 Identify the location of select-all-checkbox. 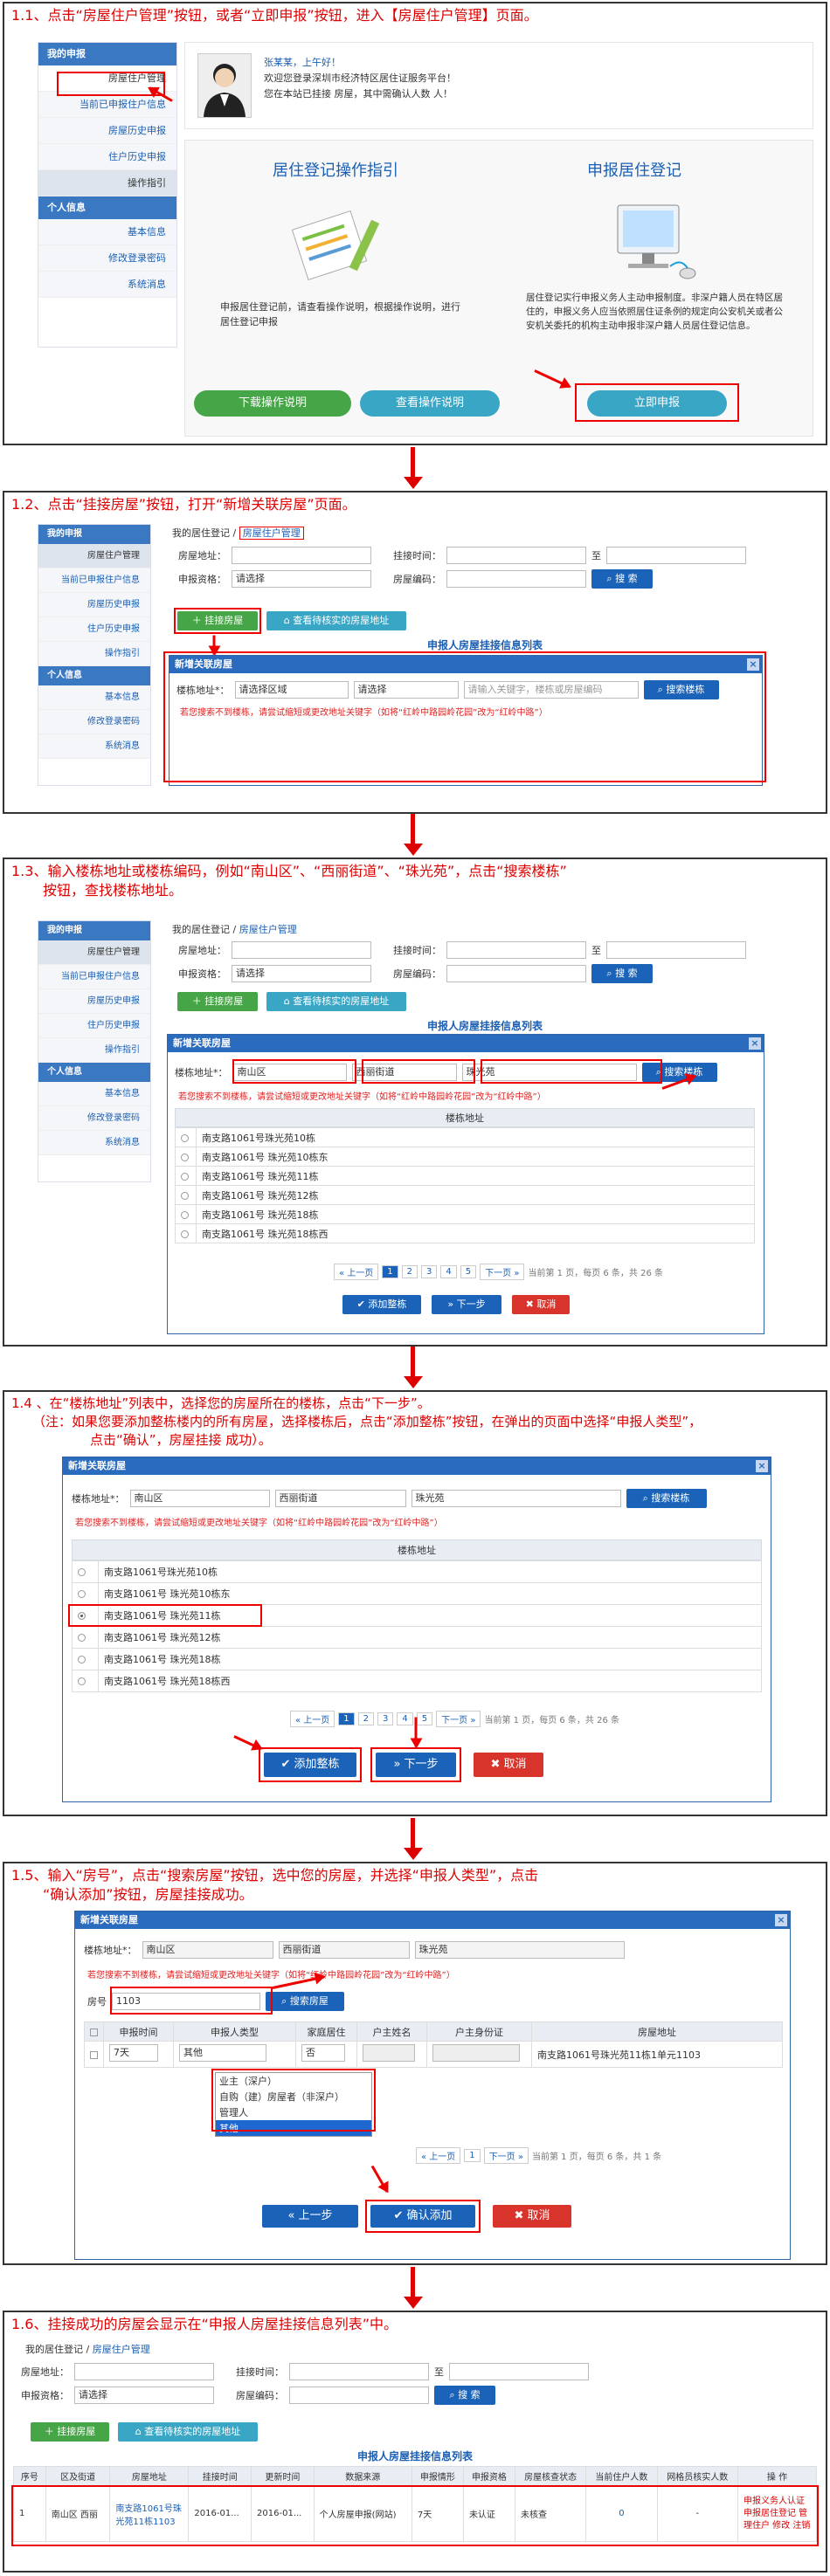
(94, 2032).